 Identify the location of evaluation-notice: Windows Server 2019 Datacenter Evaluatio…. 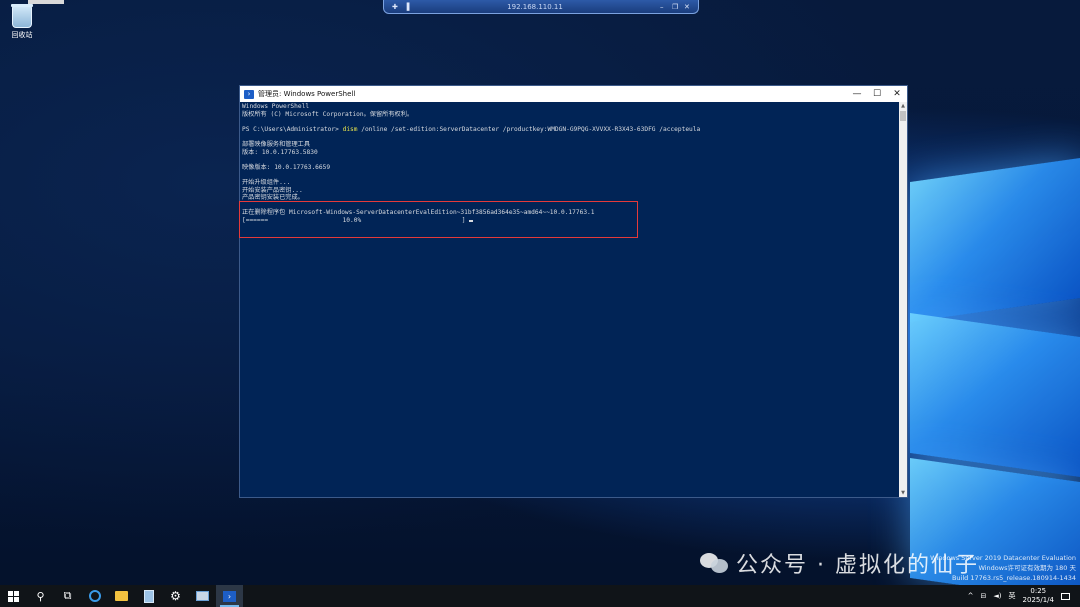
(1003, 568).